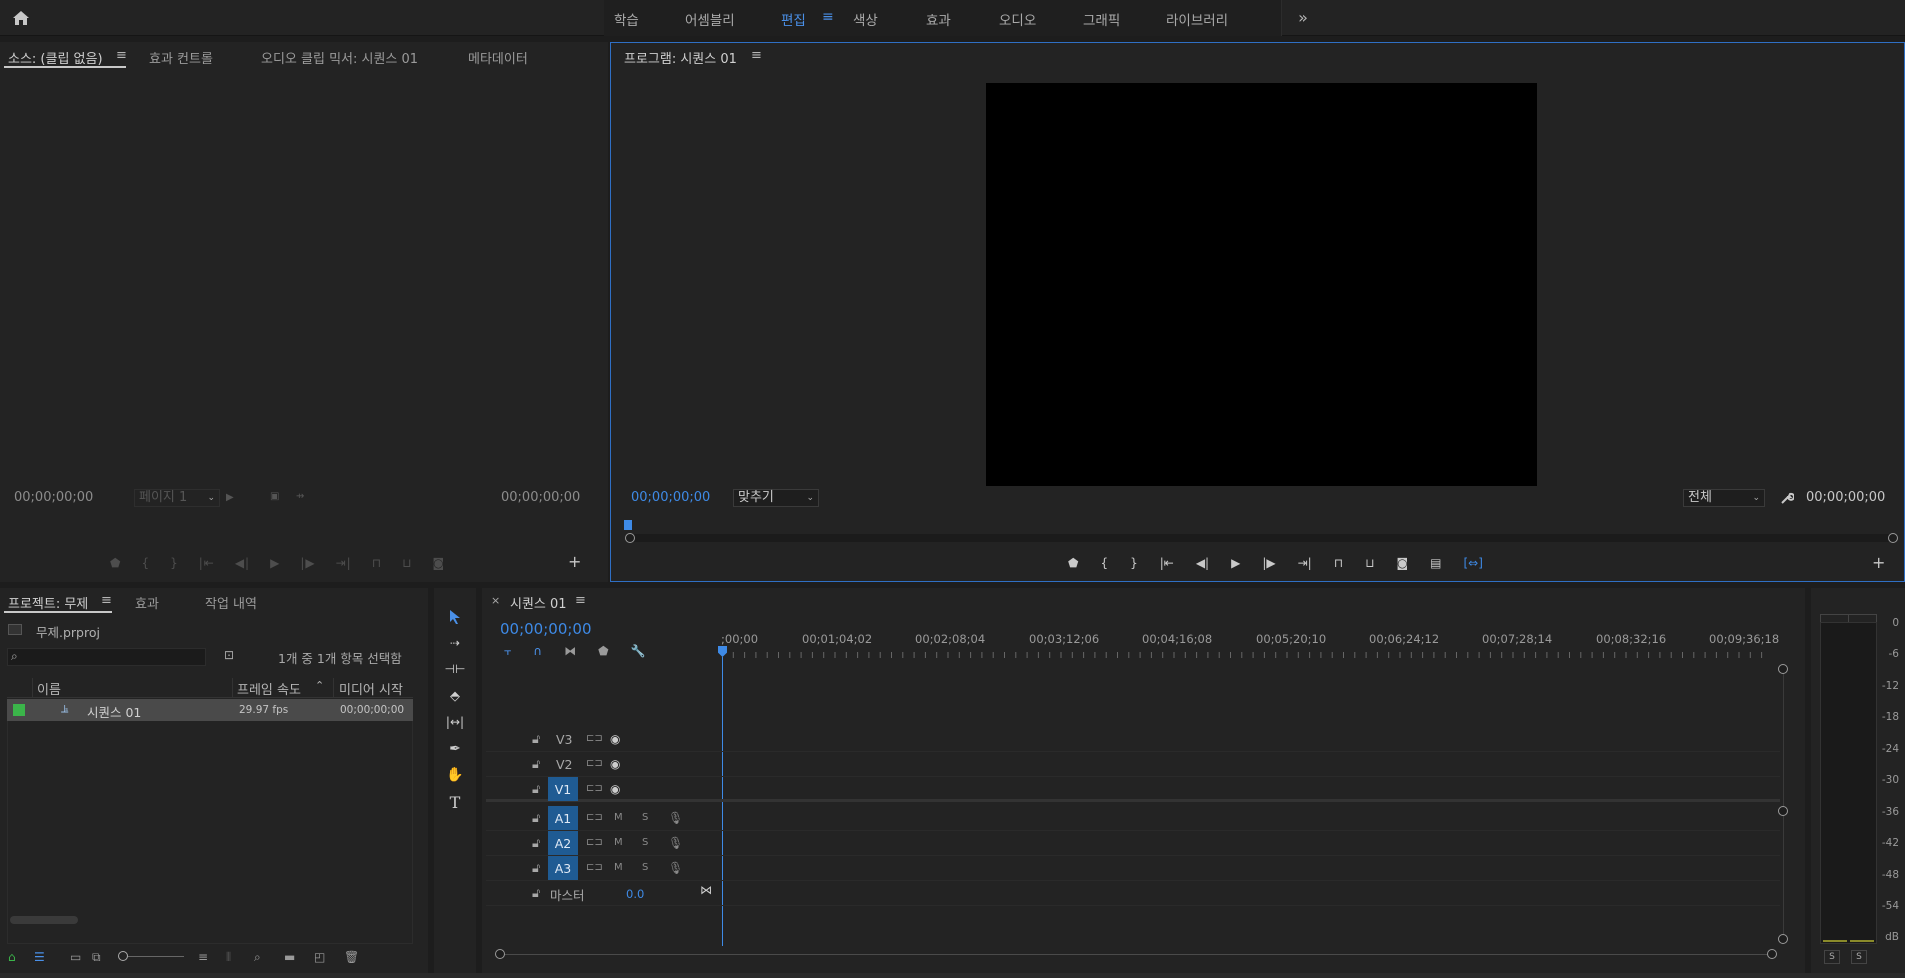  Describe the element at coordinates (21, 957) in the screenshot. I see `lock-icon: ⌂` at that location.